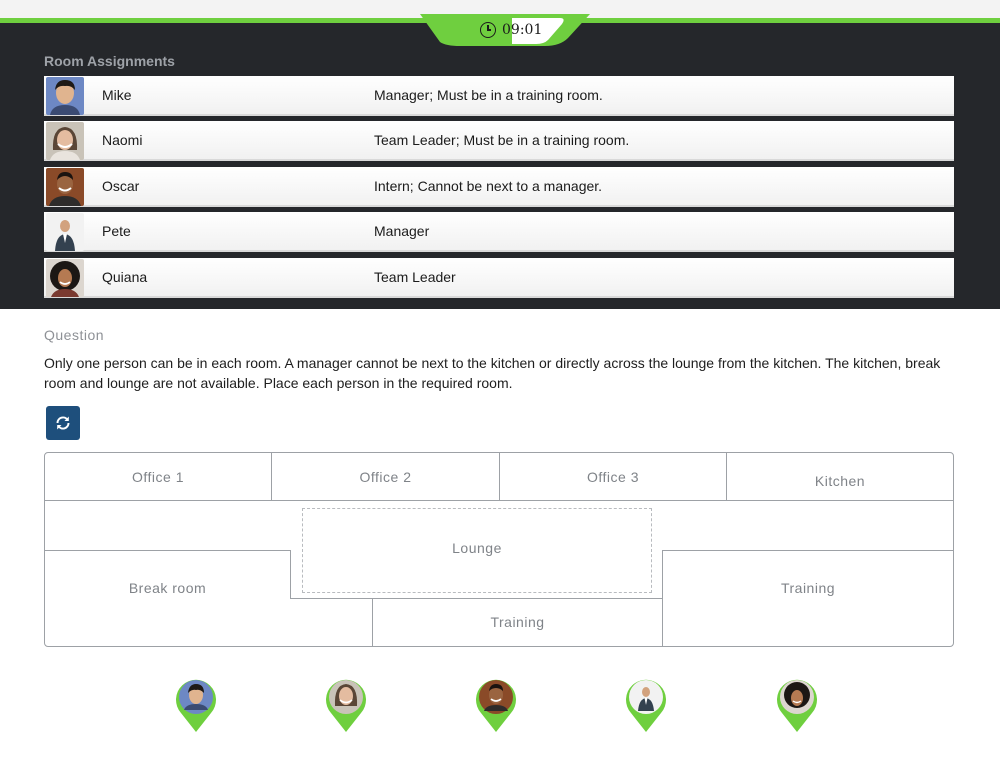 Image resolution: width=1000 pixels, height=762 pixels. I want to click on timer-value: 09:01, so click(522, 30).